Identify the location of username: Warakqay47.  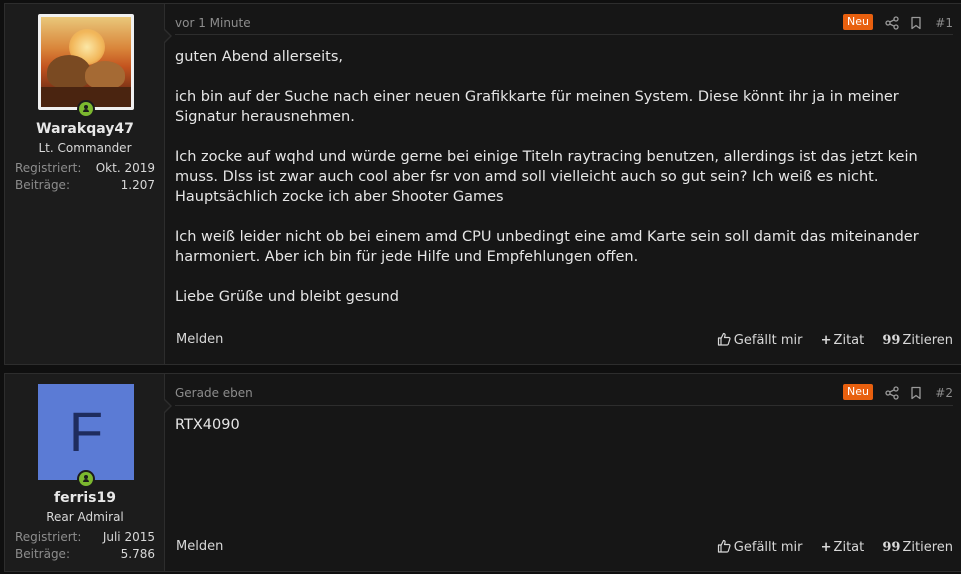
(85, 129).